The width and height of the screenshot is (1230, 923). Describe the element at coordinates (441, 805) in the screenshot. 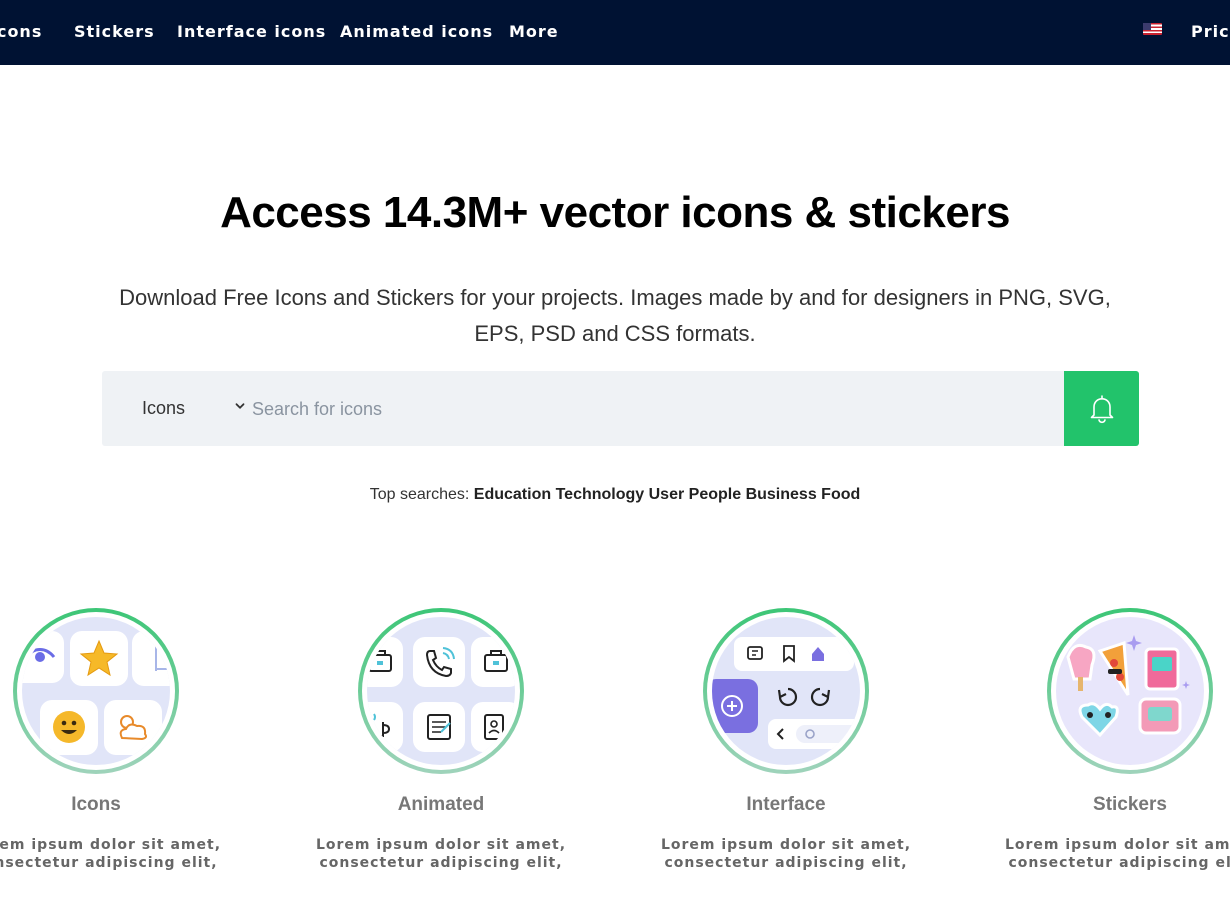

I see `category-animated-title: Animated` at that location.